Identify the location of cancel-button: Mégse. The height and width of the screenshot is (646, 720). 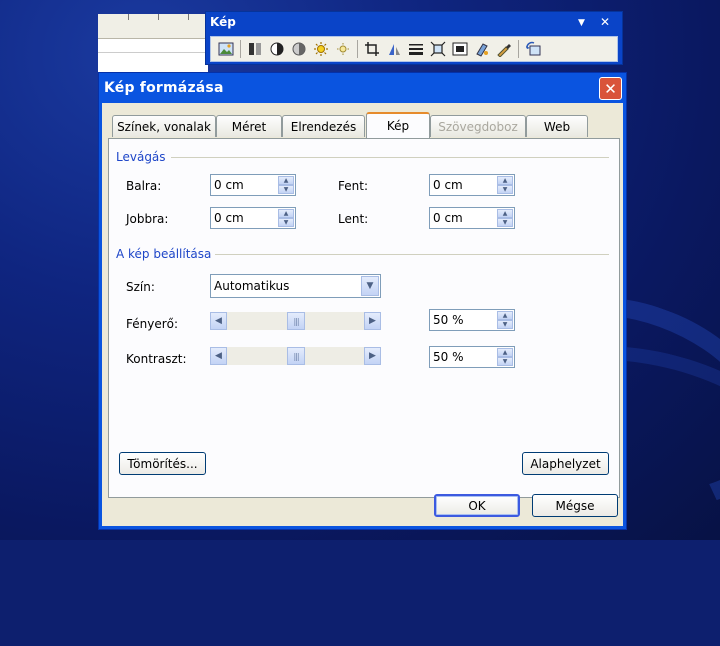
(575, 505).